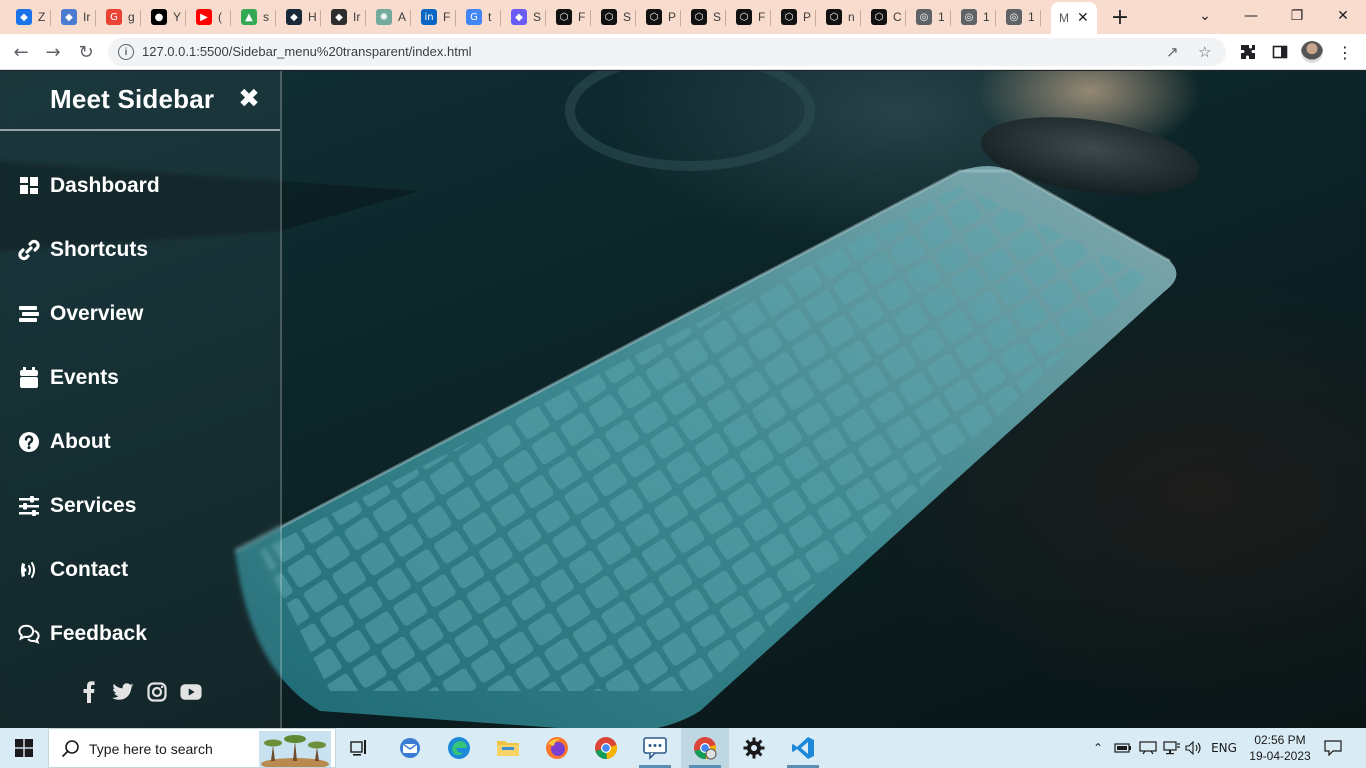 This screenshot has width=1366, height=768. Describe the element at coordinates (204, 17) in the screenshot. I see `youtube-icon: ▶` at that location.